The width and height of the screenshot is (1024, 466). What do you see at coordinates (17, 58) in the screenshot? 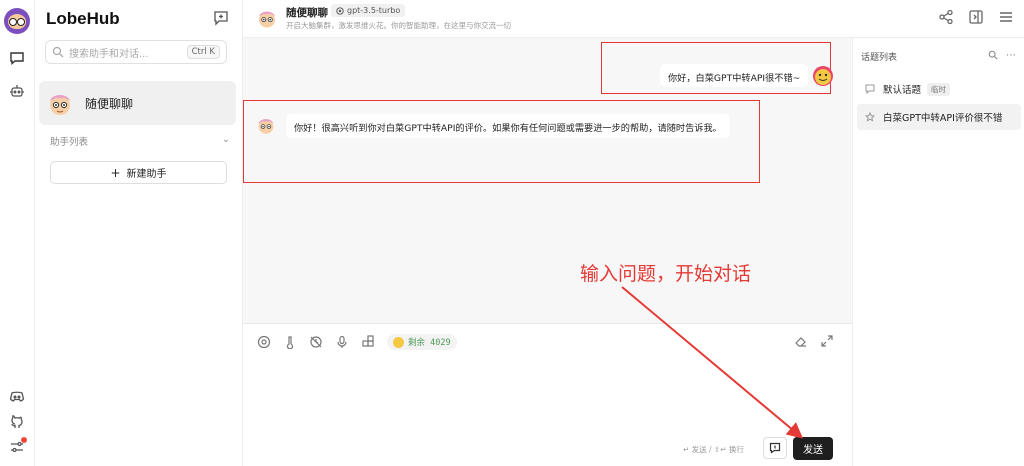
I see `chat-icon` at bounding box center [17, 58].